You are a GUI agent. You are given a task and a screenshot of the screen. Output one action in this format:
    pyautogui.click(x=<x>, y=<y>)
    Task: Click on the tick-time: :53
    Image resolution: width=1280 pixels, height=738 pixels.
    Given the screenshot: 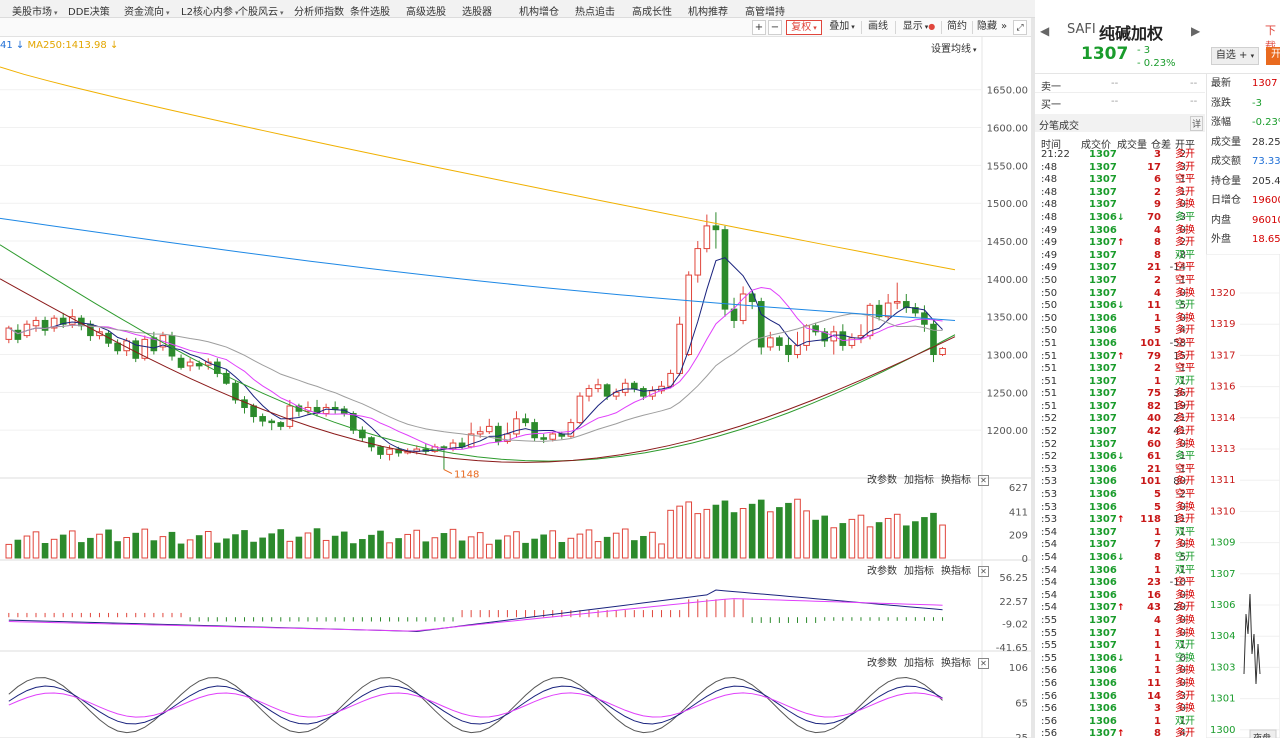 What is the action you would take?
    pyautogui.click(x=1049, y=469)
    